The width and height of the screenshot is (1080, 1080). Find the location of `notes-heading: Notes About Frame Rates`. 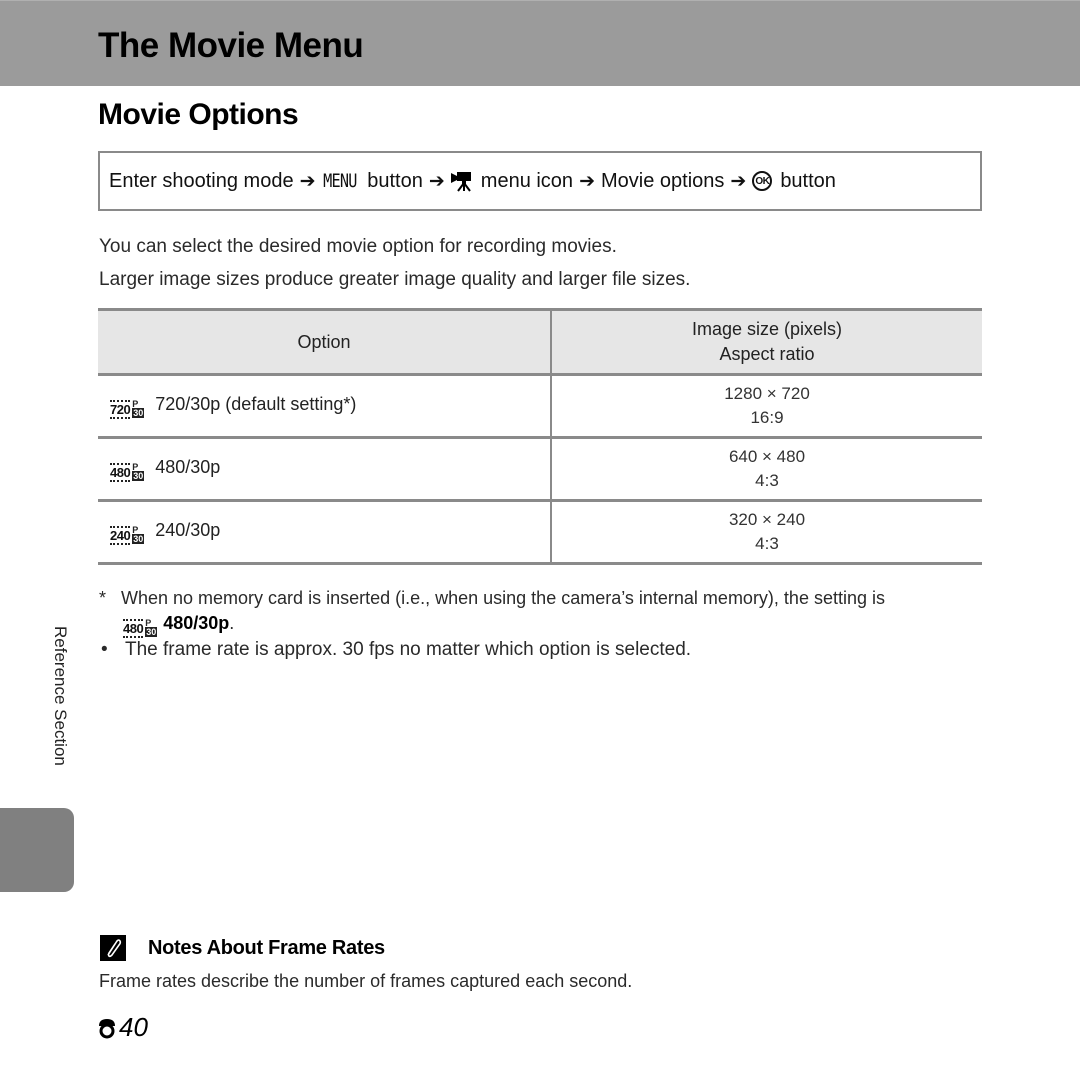

notes-heading: Notes About Frame Rates is located at coordinates (242, 948).